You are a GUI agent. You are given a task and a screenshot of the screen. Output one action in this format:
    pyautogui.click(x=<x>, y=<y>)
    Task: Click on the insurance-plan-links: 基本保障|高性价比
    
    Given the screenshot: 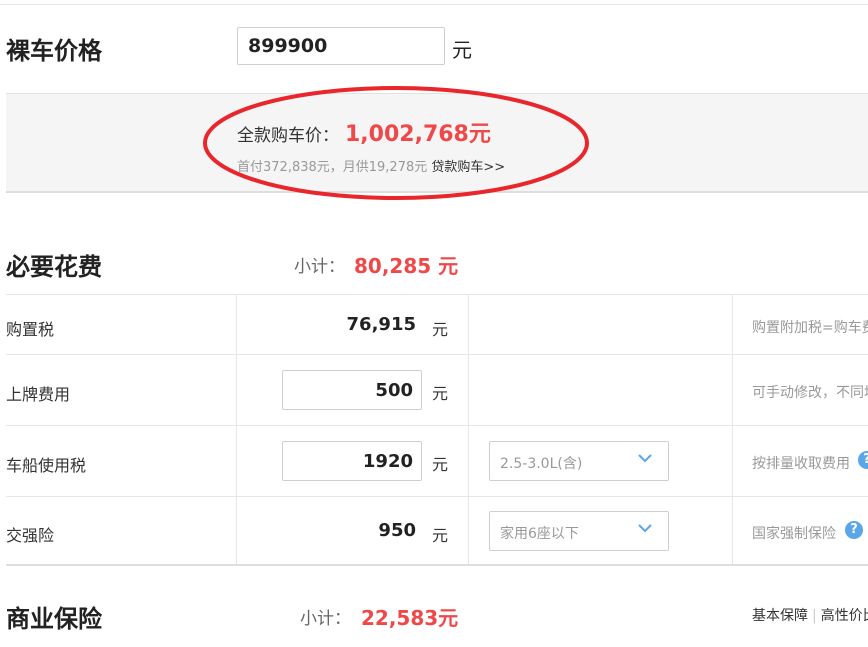 What is the action you would take?
    pyautogui.click(x=810, y=615)
    